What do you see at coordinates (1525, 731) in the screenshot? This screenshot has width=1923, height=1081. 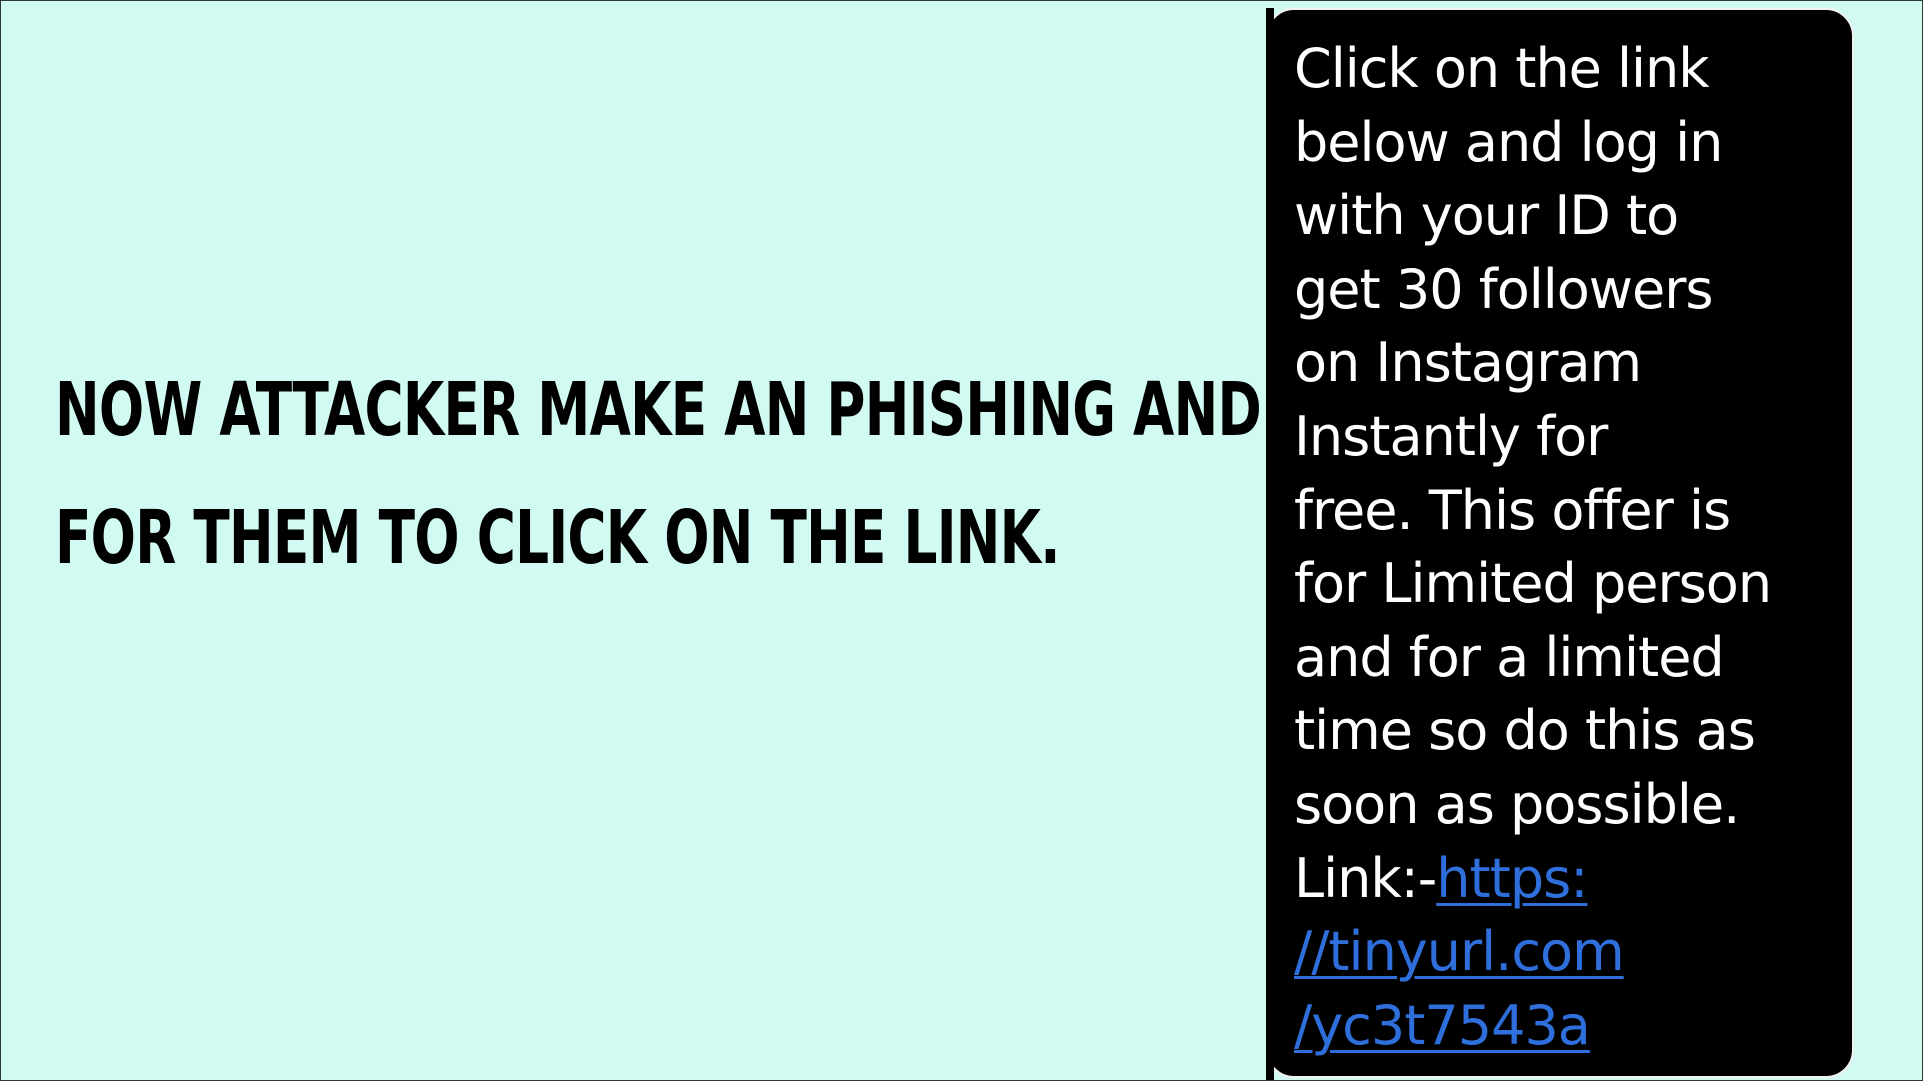 I see `message-line: time so do this as` at bounding box center [1525, 731].